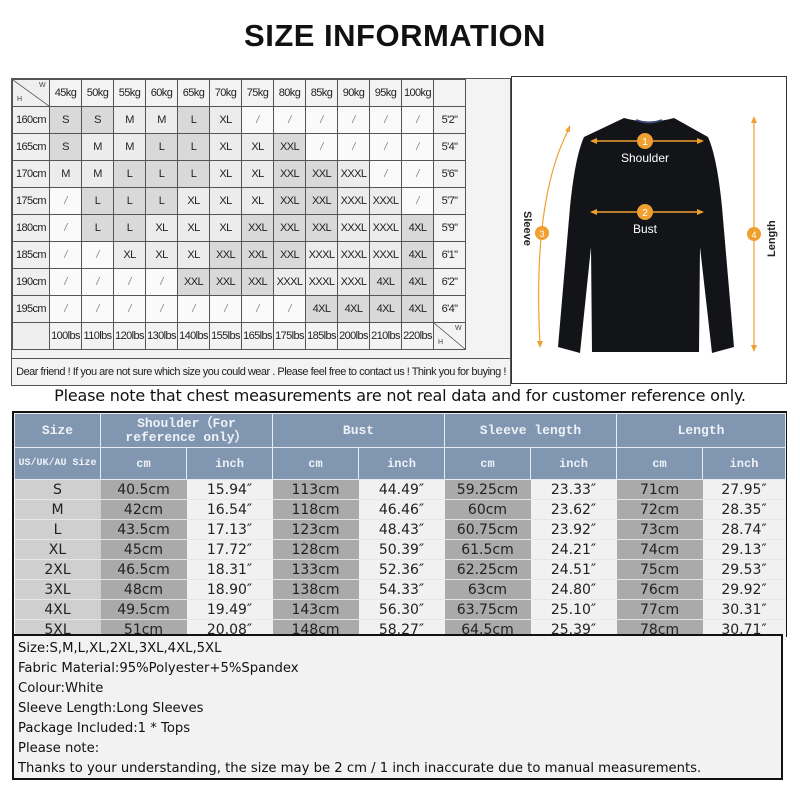 The height and width of the screenshot is (800, 800). What do you see at coordinates (541, 234) in the screenshot?
I see `marker-3-num: 3` at bounding box center [541, 234].